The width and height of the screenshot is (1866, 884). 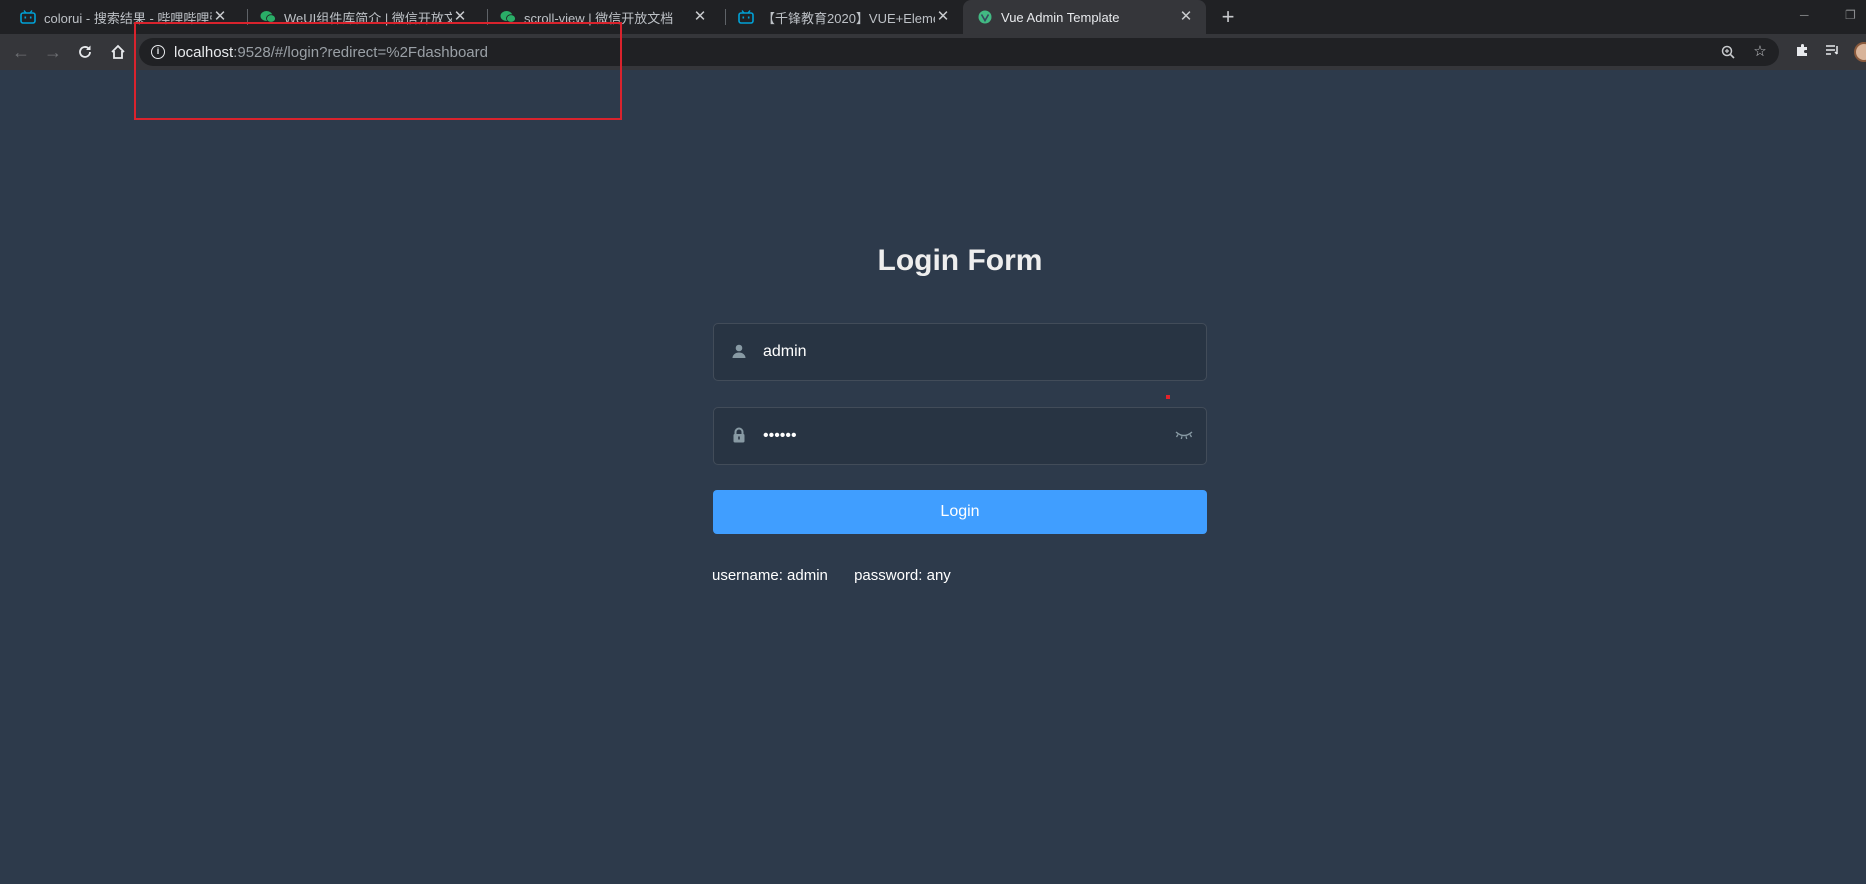 What do you see at coordinates (960, 512) in the screenshot?
I see `login-button: Login` at bounding box center [960, 512].